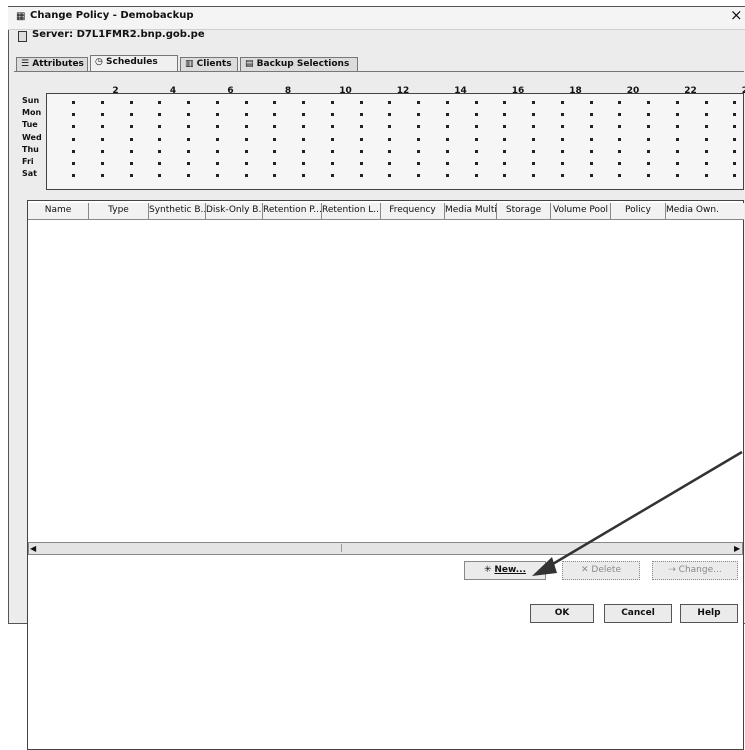 This screenshot has width=745, height=750. What do you see at coordinates (58, 211) in the screenshot?
I see `column-header: Name` at bounding box center [58, 211].